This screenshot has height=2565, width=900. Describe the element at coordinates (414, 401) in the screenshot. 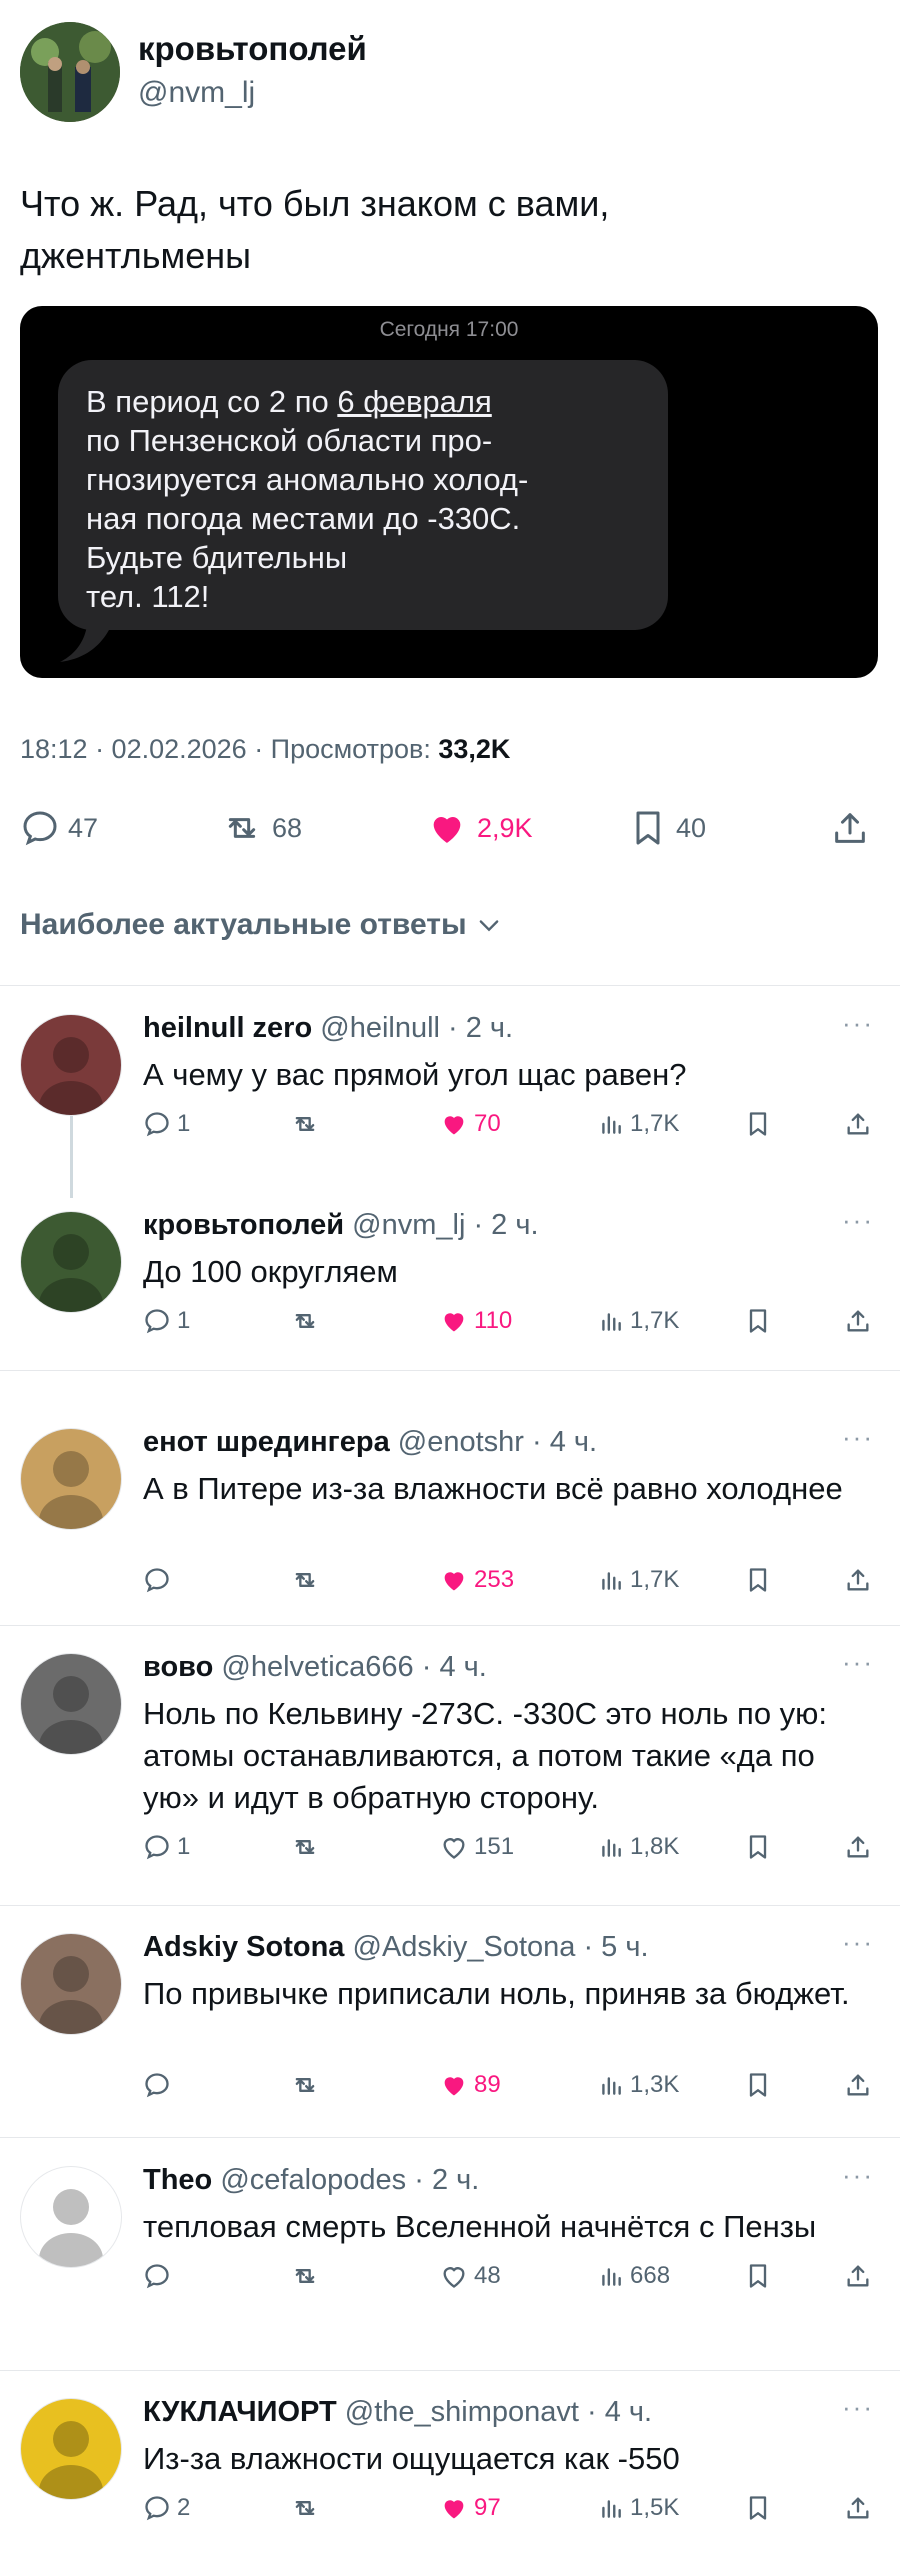

I see `sms-date-link: 6 февраля` at that location.